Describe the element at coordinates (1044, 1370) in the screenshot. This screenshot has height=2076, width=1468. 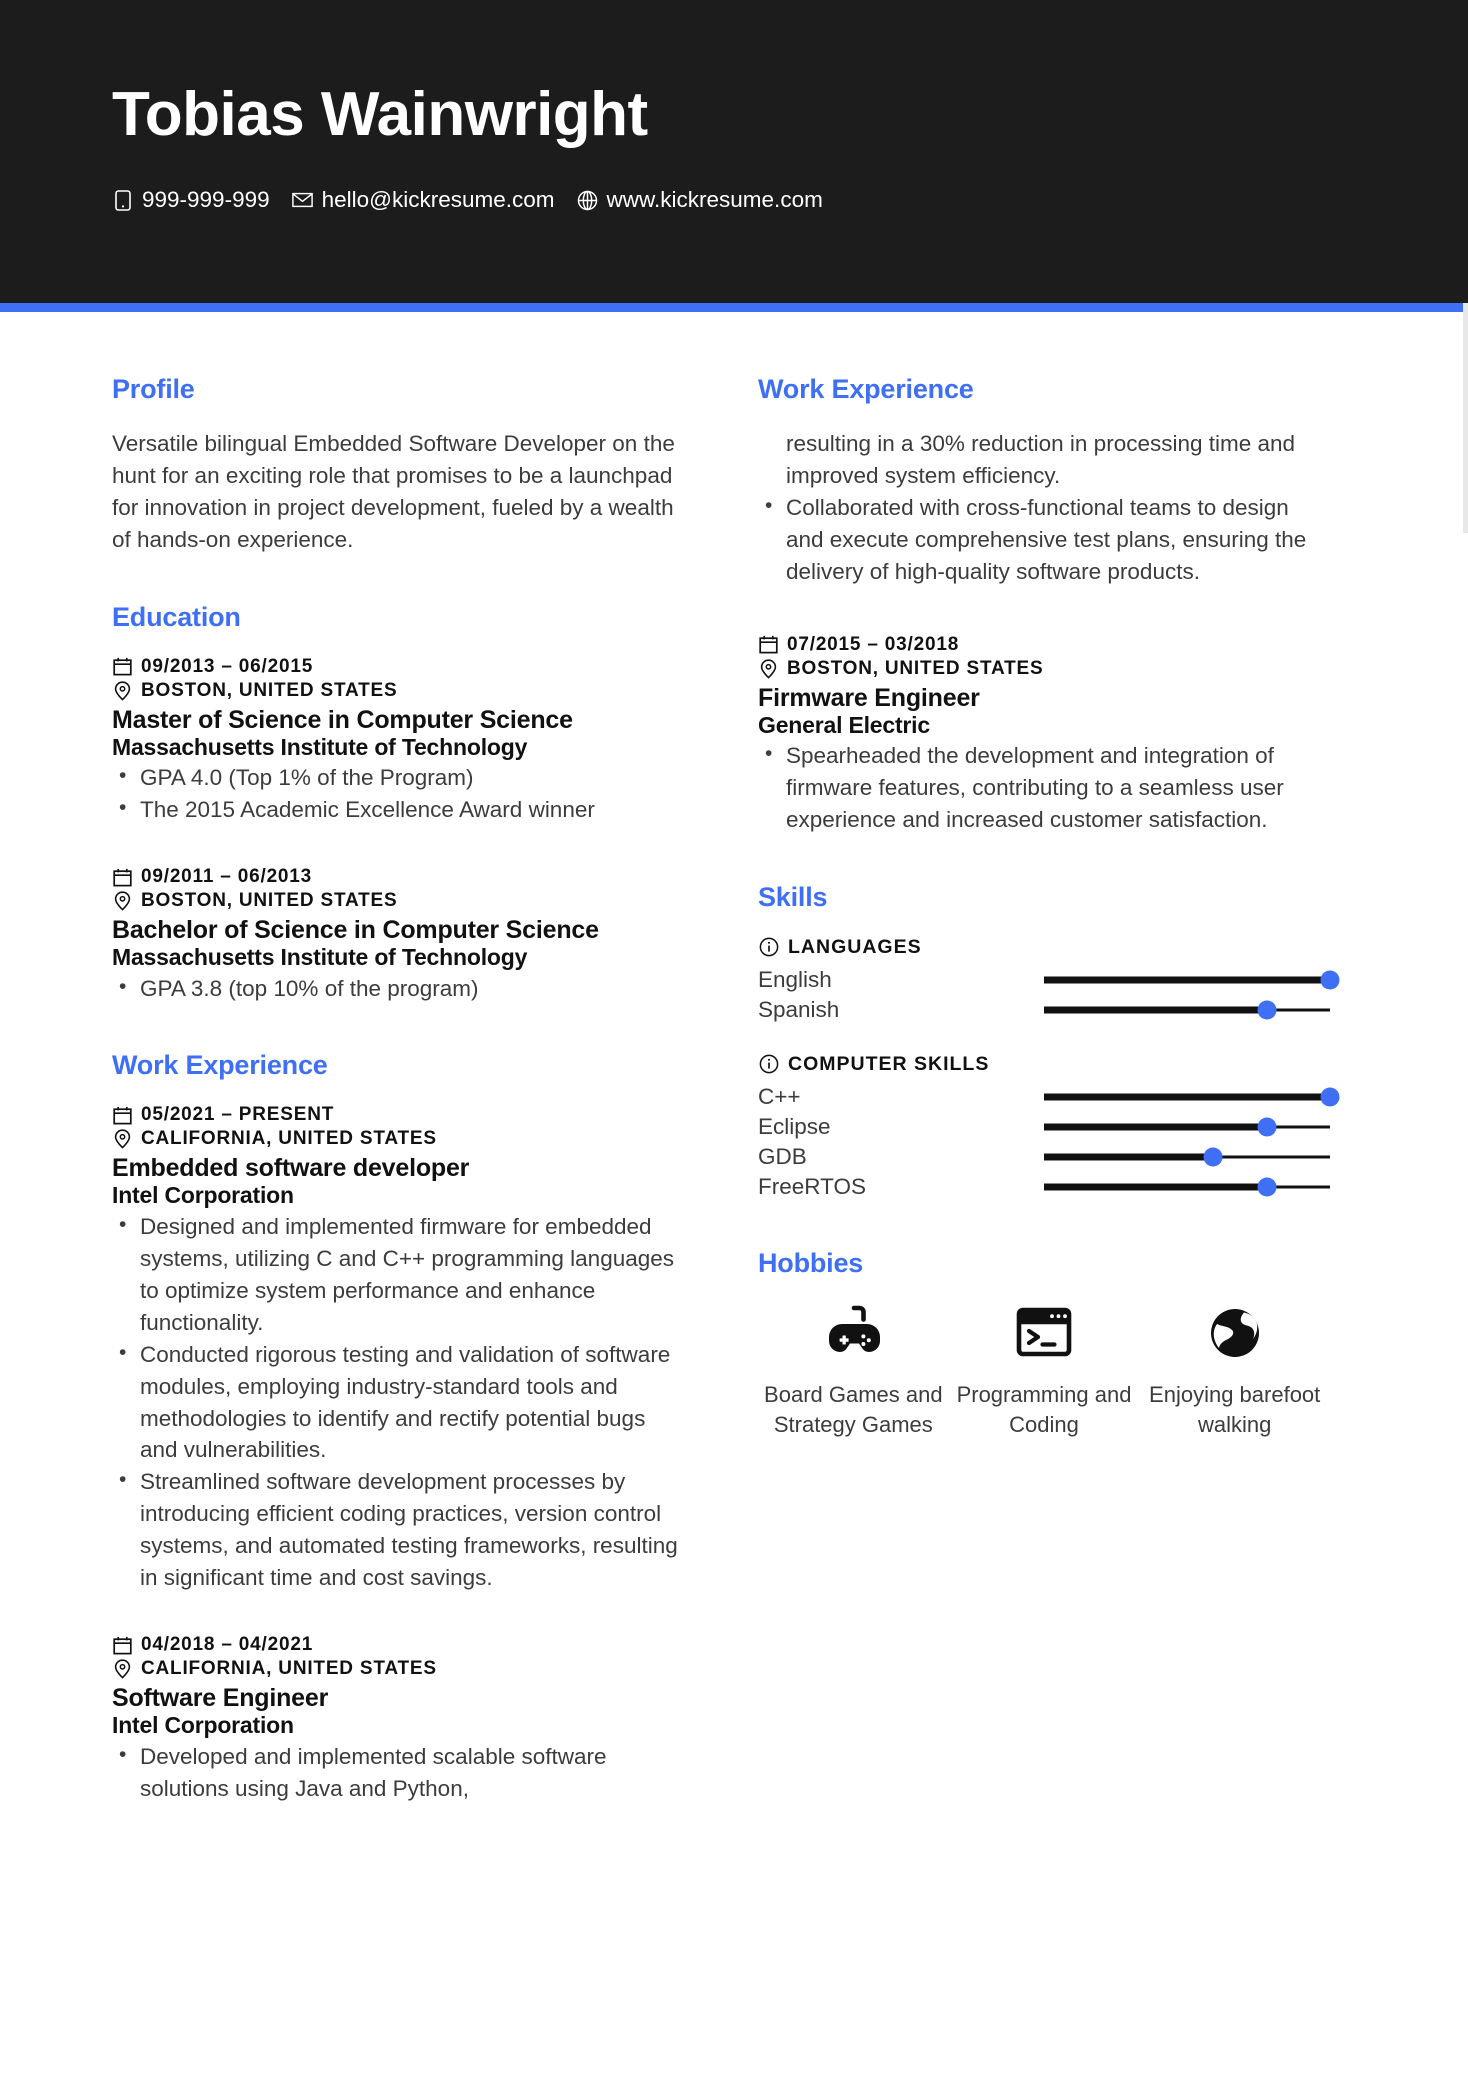
I see `hobby-item: Programming and Coding` at that location.